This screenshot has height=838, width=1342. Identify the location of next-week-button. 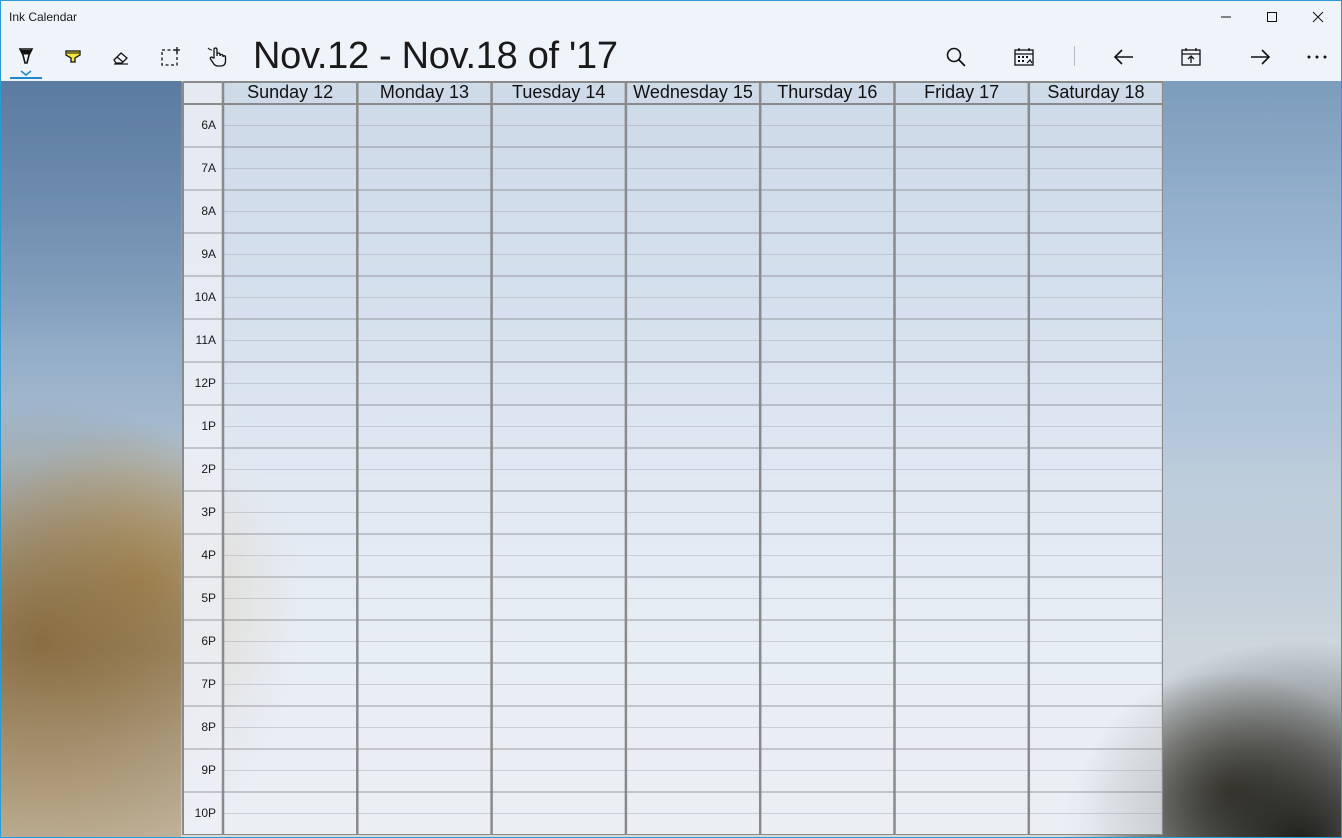
(1260, 57).